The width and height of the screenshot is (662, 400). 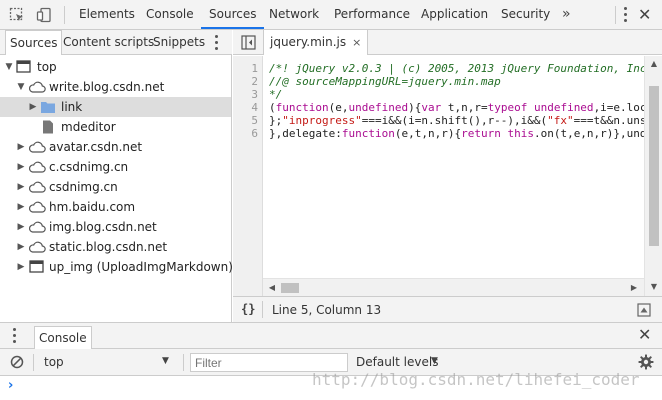 What do you see at coordinates (115, 147) in the screenshot?
I see `tree-item-avatar: ▶ avatar.csdn.net` at bounding box center [115, 147].